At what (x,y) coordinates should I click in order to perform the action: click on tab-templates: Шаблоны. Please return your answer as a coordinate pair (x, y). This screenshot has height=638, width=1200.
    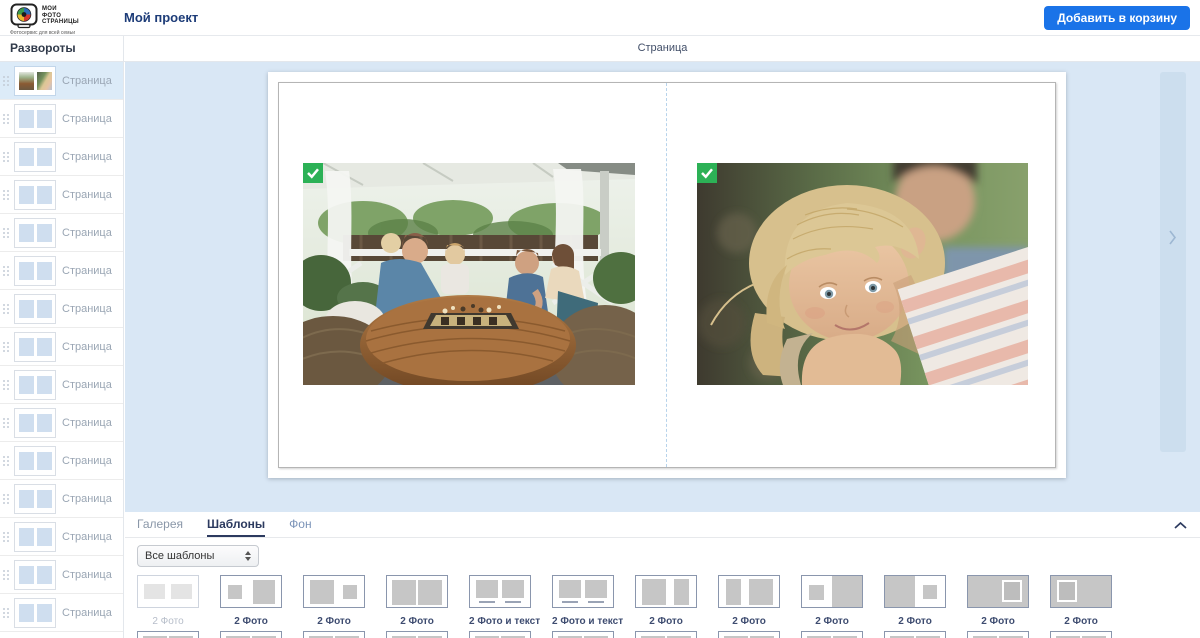
    Looking at the image, I should click on (236, 524).